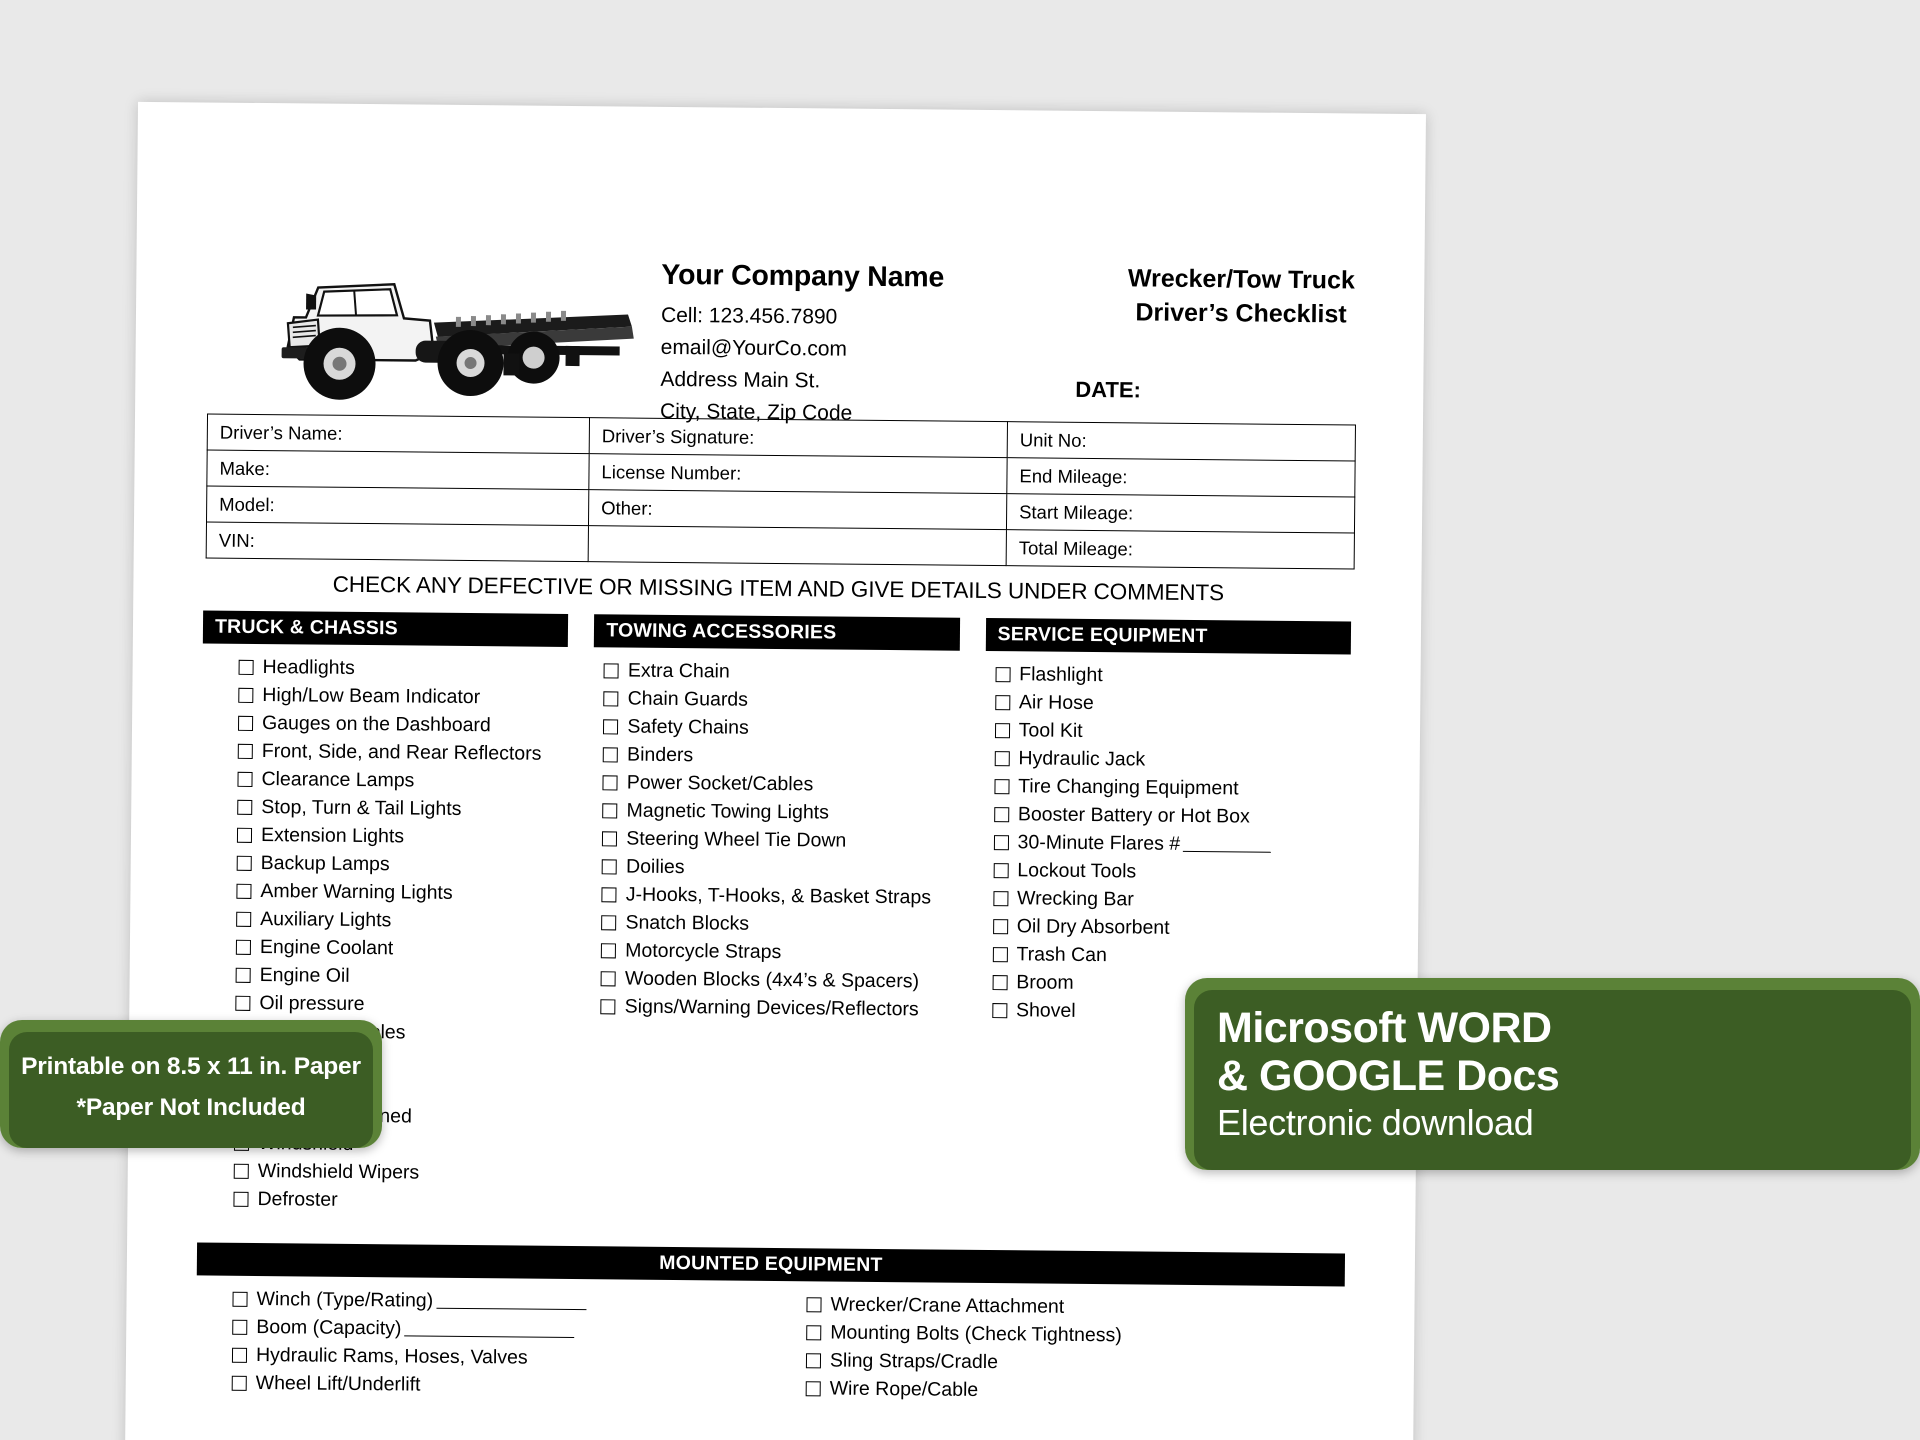 This screenshot has height=1440, width=1920. What do you see at coordinates (797, 509) in the screenshot?
I see `cell-other: Other:` at bounding box center [797, 509].